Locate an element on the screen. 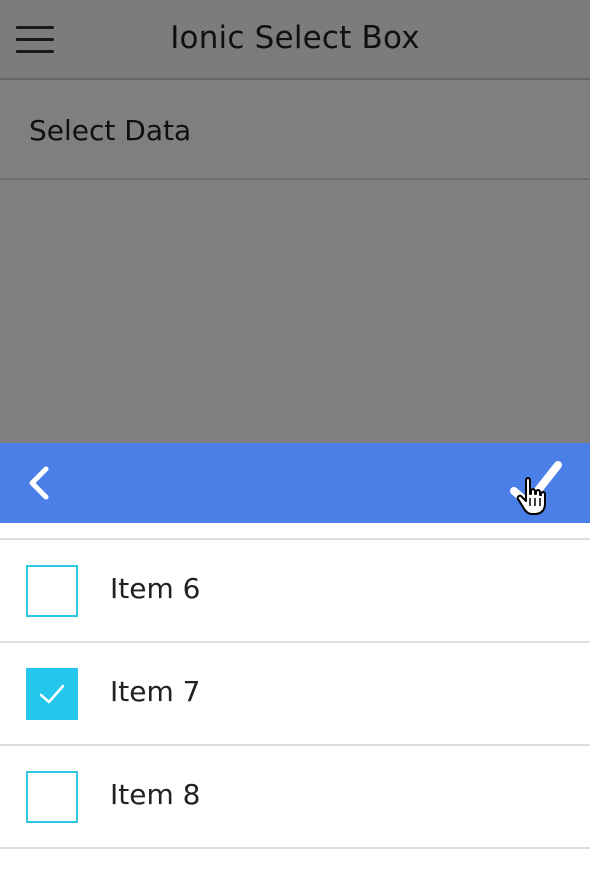  item-label: Item 8 is located at coordinates (155, 794).